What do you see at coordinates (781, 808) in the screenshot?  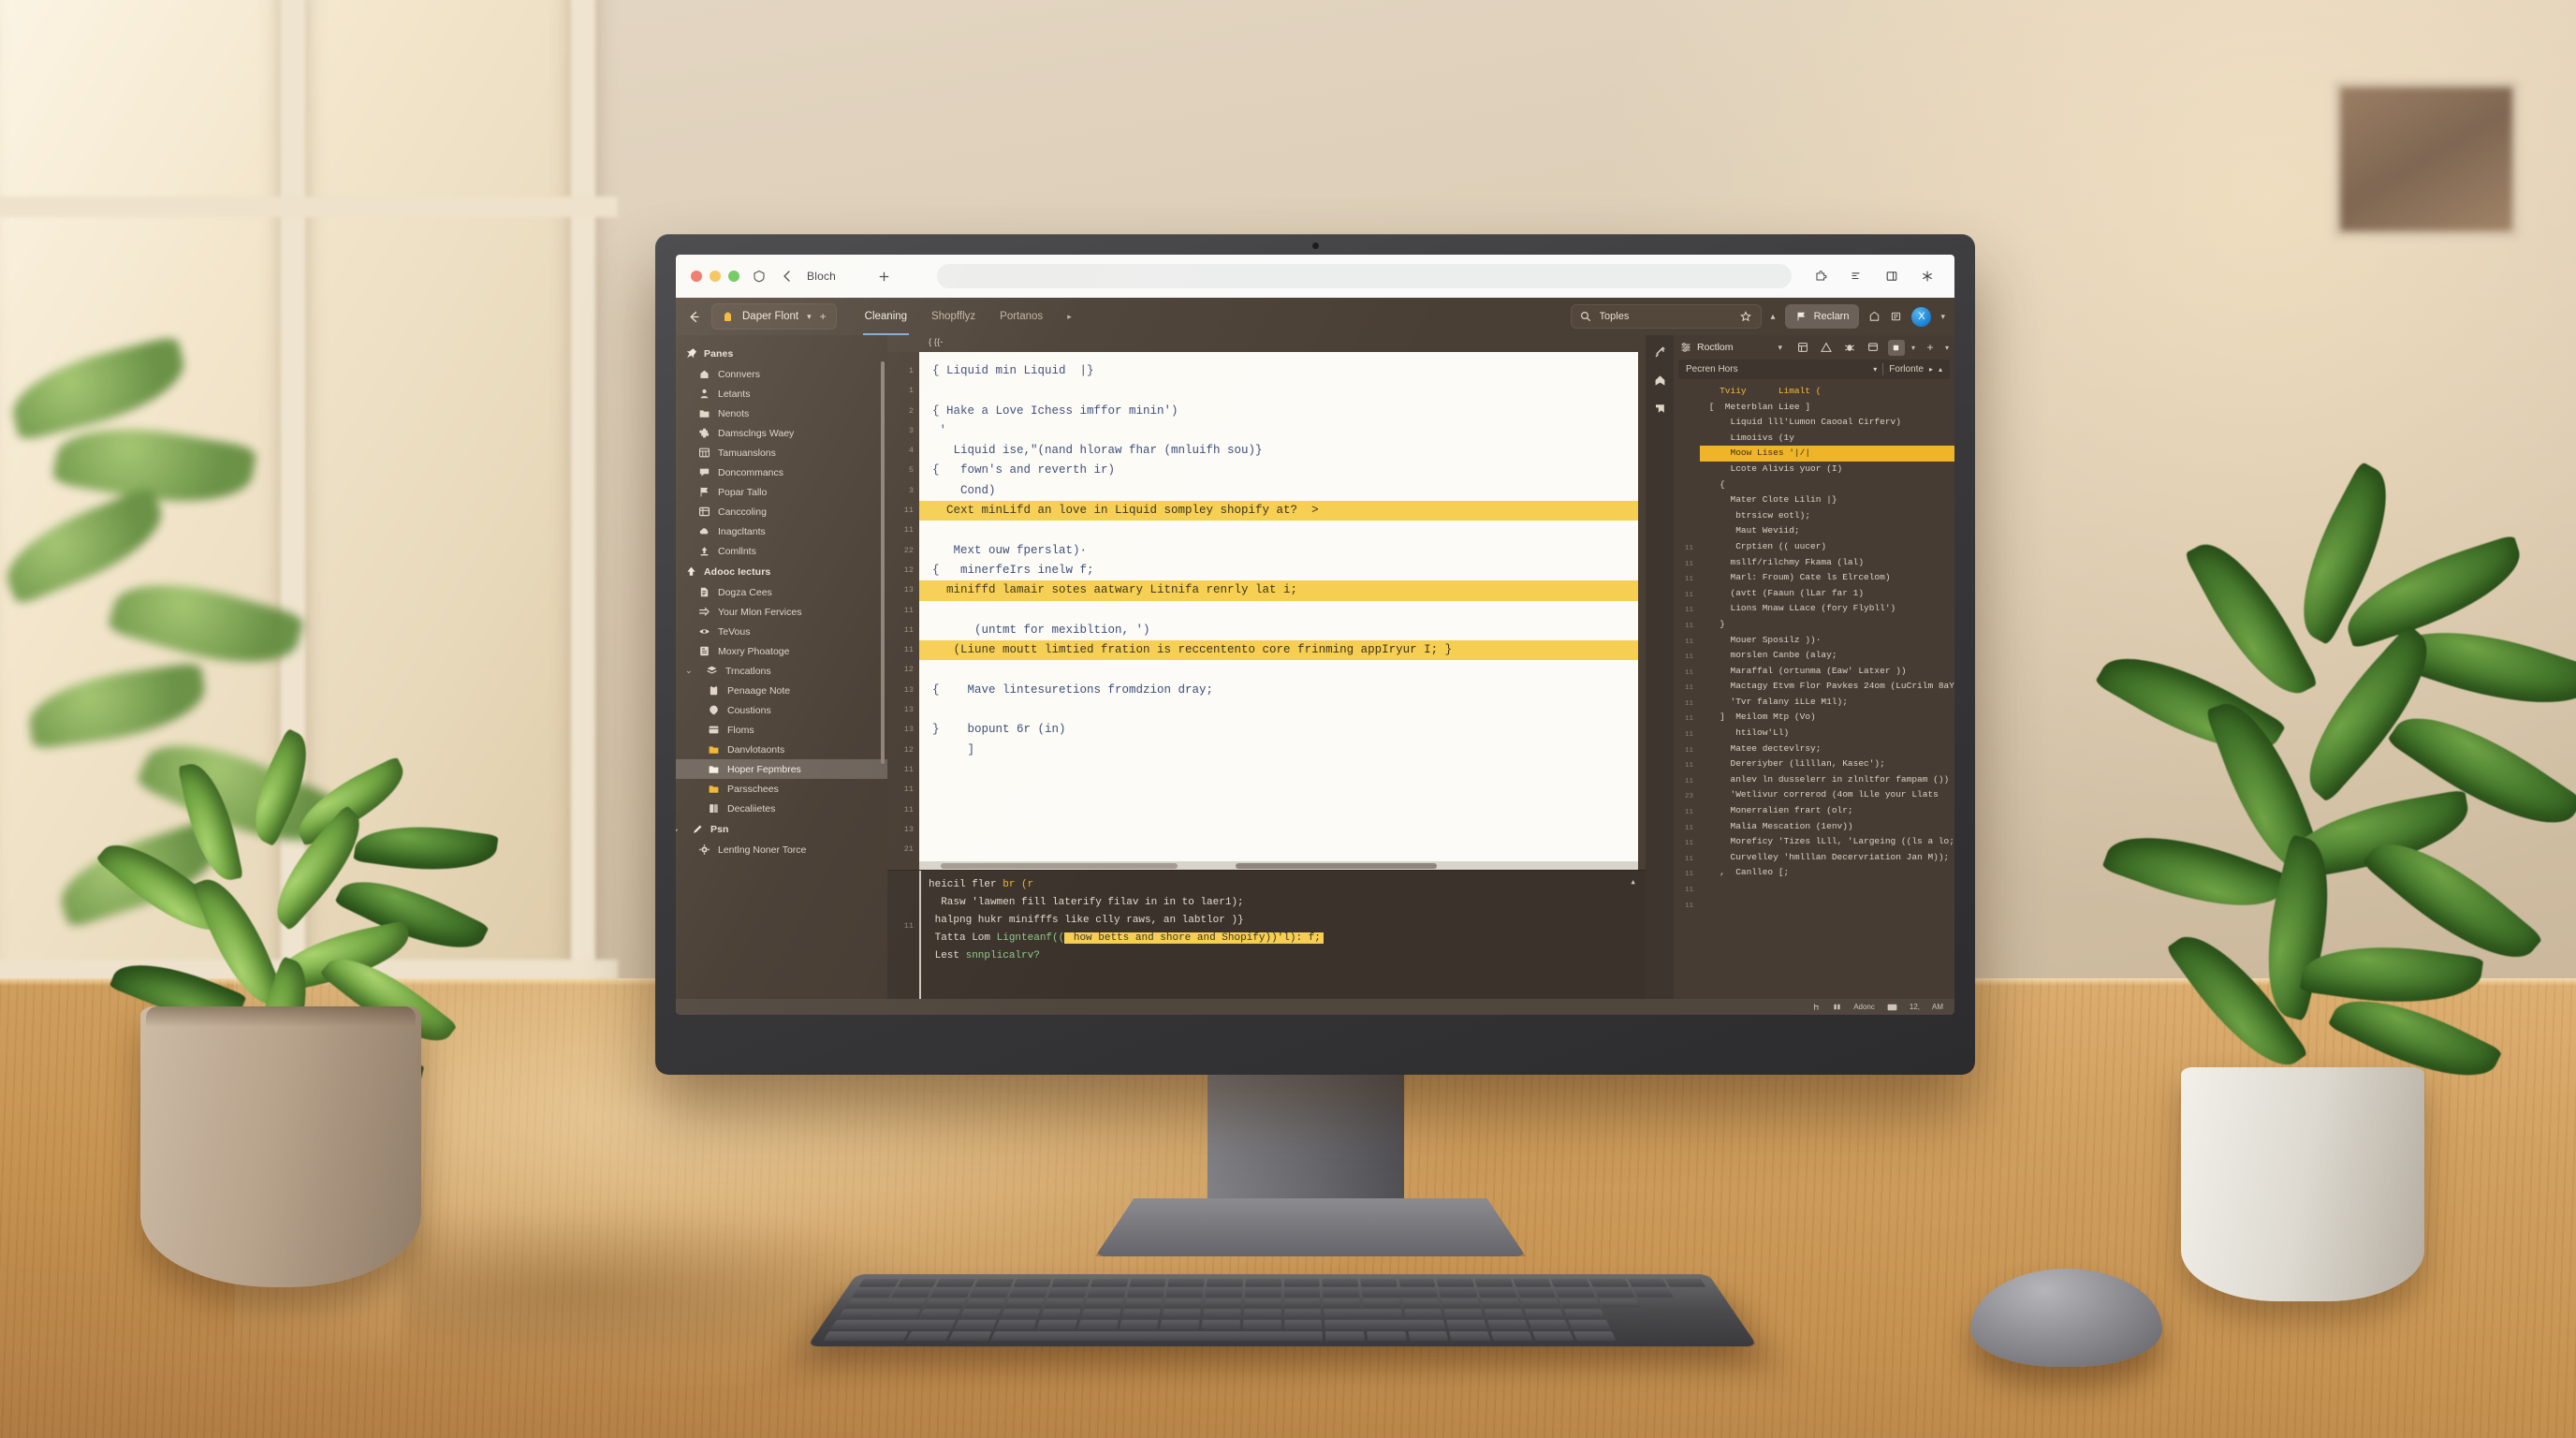 I see `sidebar-item-decaliietes: Decaliietes` at bounding box center [781, 808].